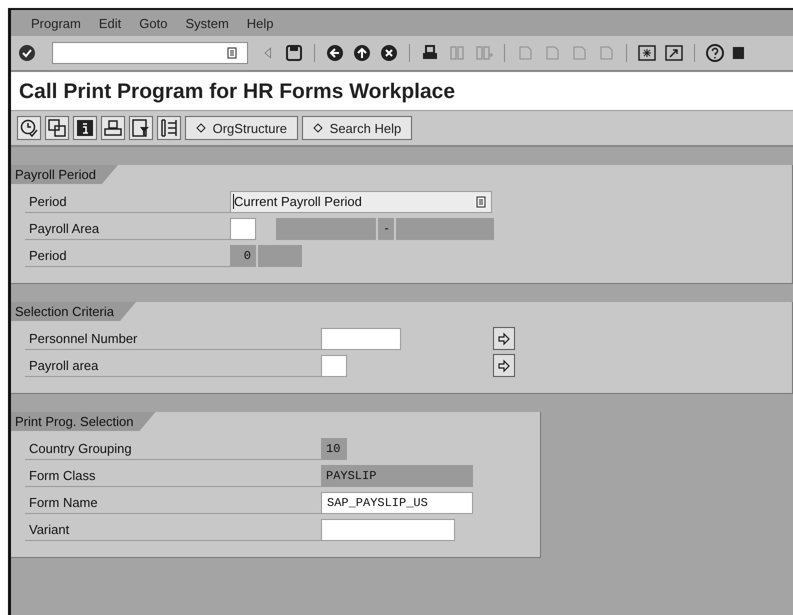  What do you see at coordinates (357, 128) in the screenshot?
I see `toolbar-button: Search Help` at bounding box center [357, 128].